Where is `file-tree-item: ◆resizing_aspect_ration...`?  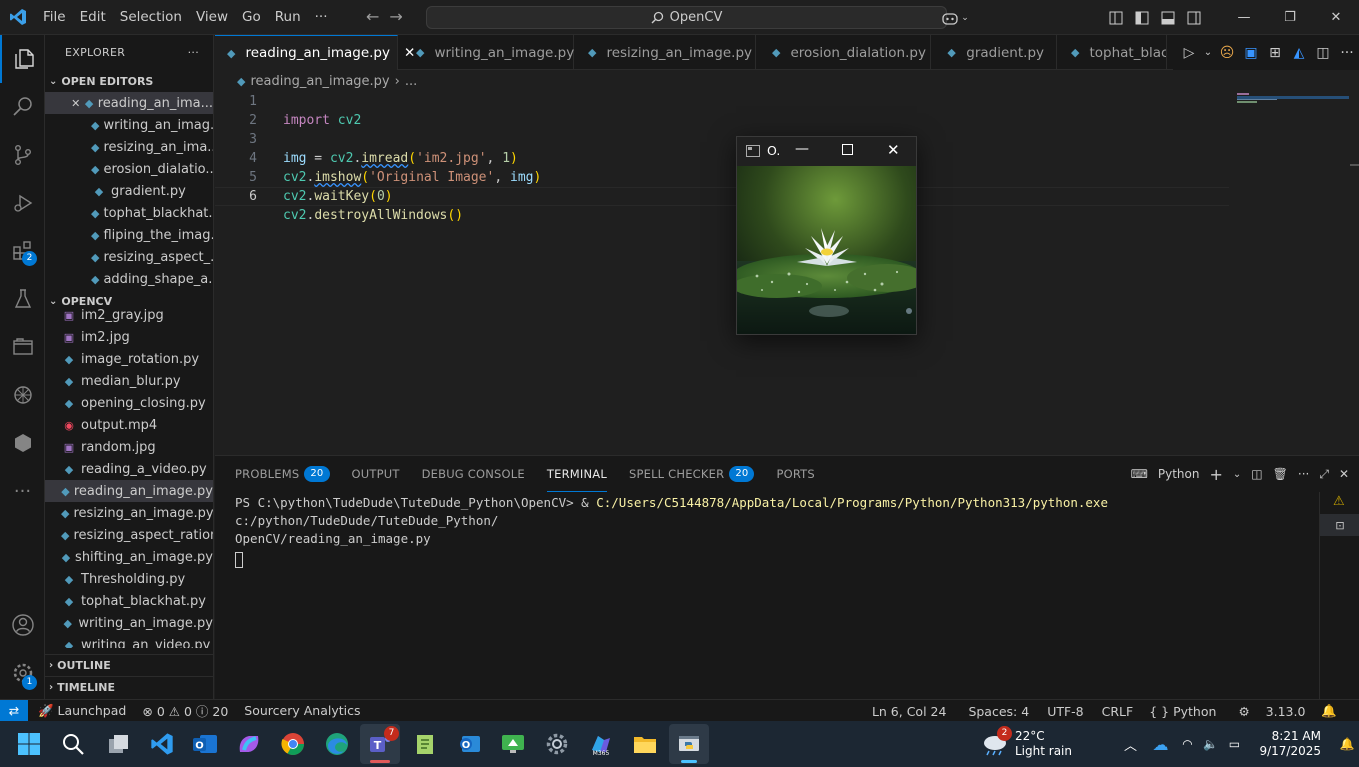
file-tree-item: ◆resizing_aspect_ration... is located at coordinates (129, 535).